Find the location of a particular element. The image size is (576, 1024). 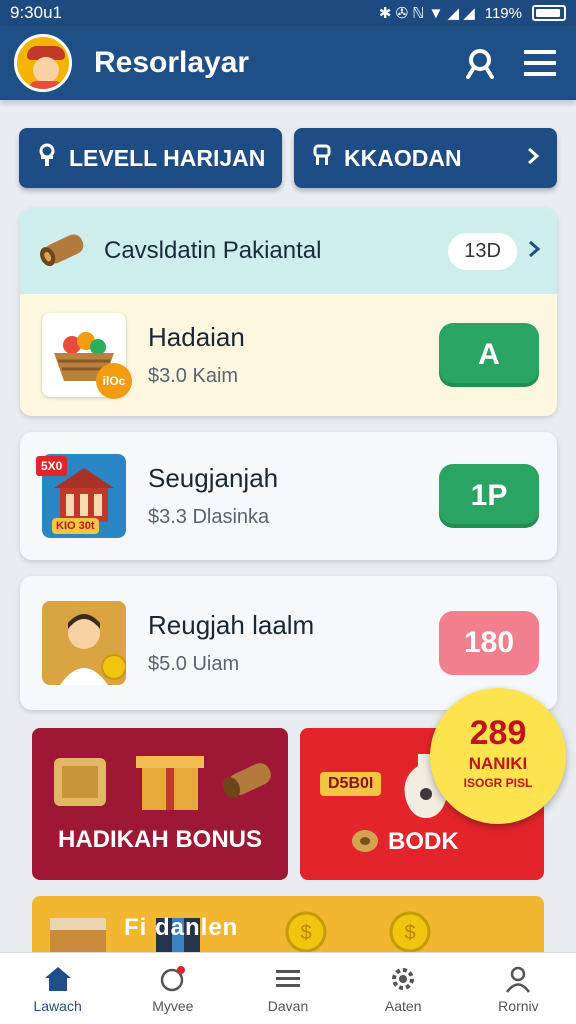

daily-level-label: LEVELL HARIJAN is located at coordinates (167, 157).